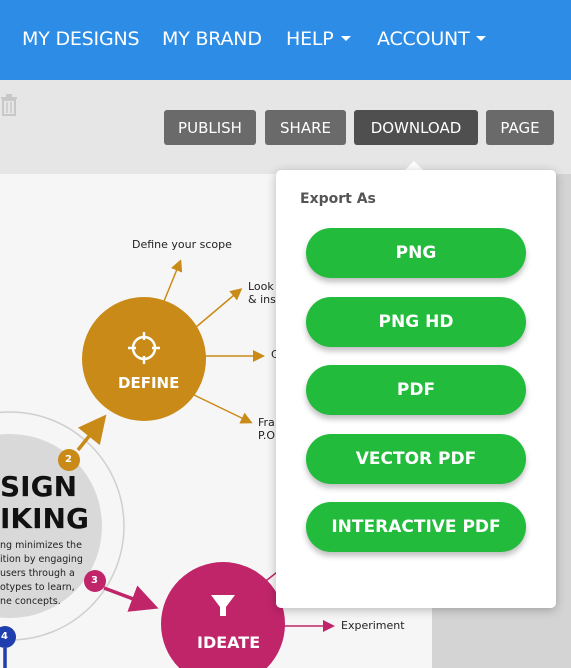 The image size is (571, 668). What do you see at coordinates (261, 286) in the screenshot?
I see `look-text-line1: Look` at bounding box center [261, 286].